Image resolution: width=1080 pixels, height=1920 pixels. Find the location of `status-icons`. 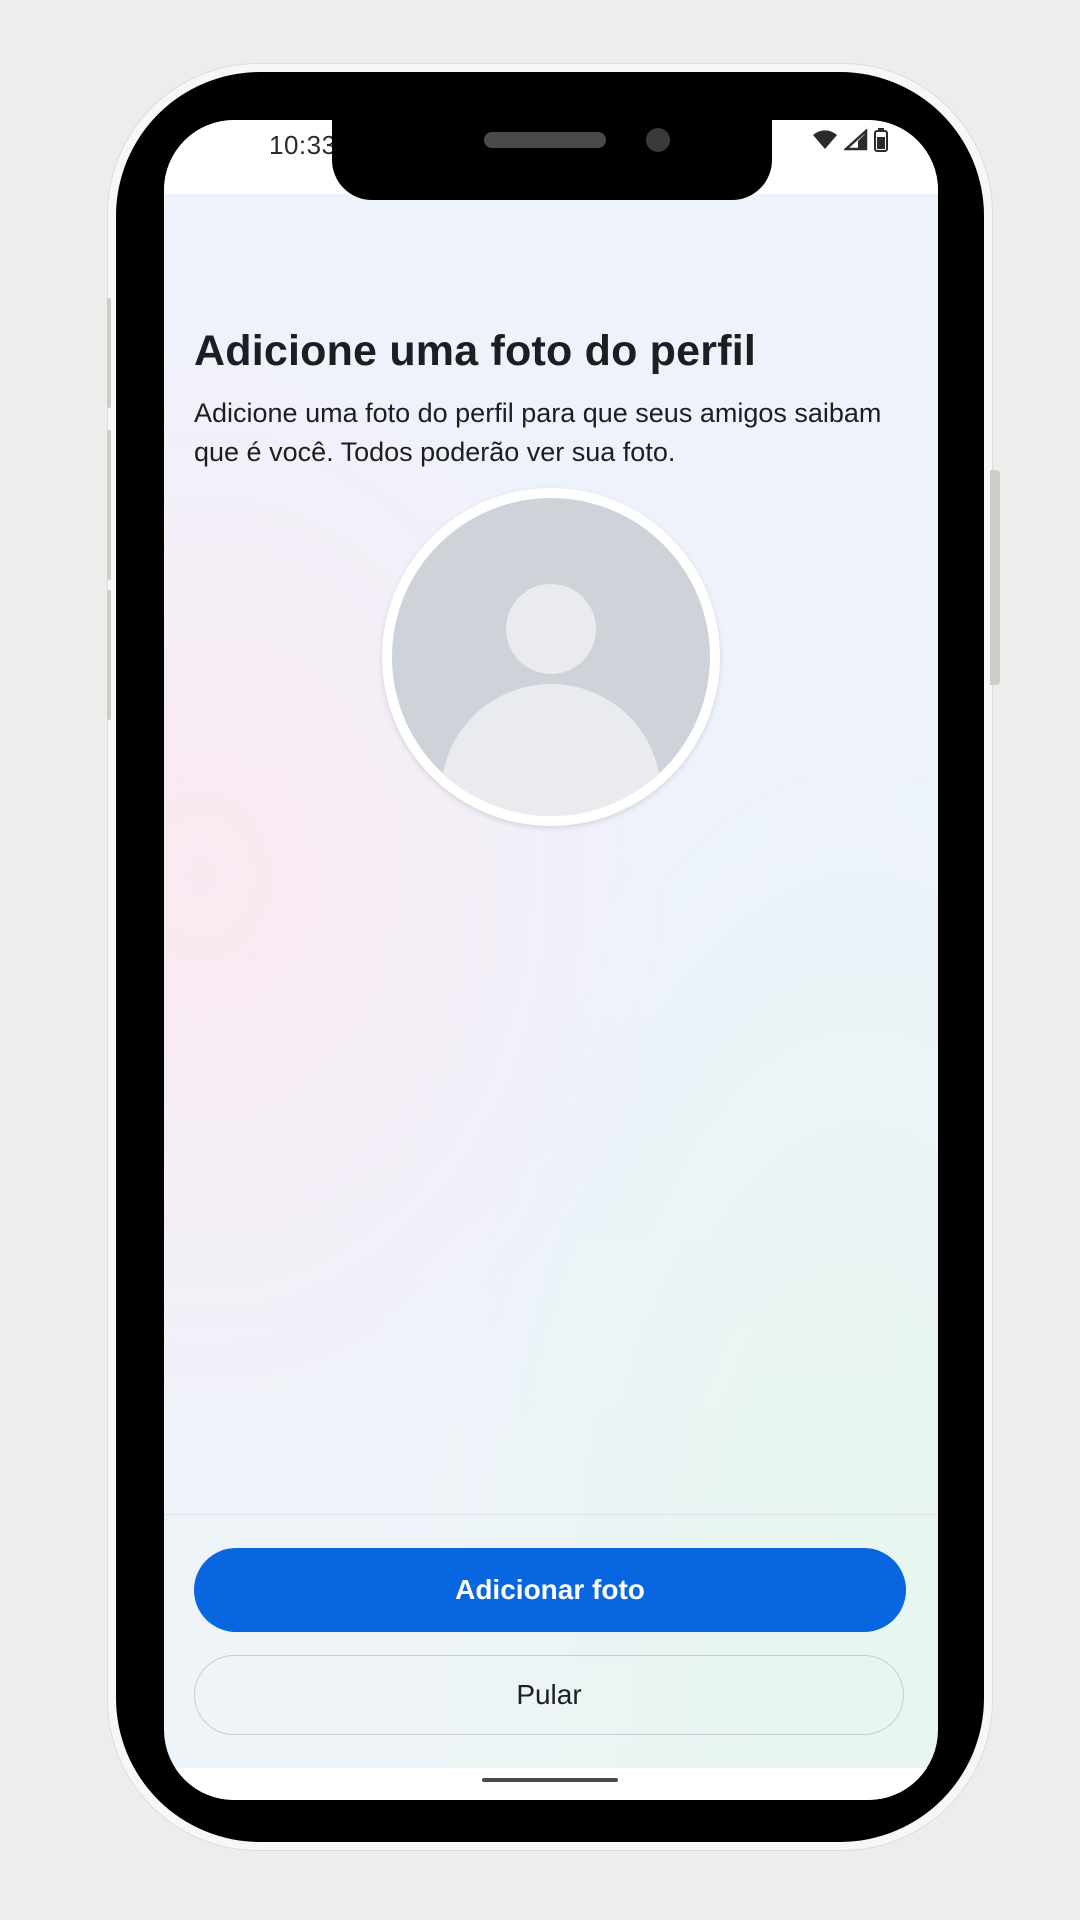

status-icons is located at coordinates (850, 142).